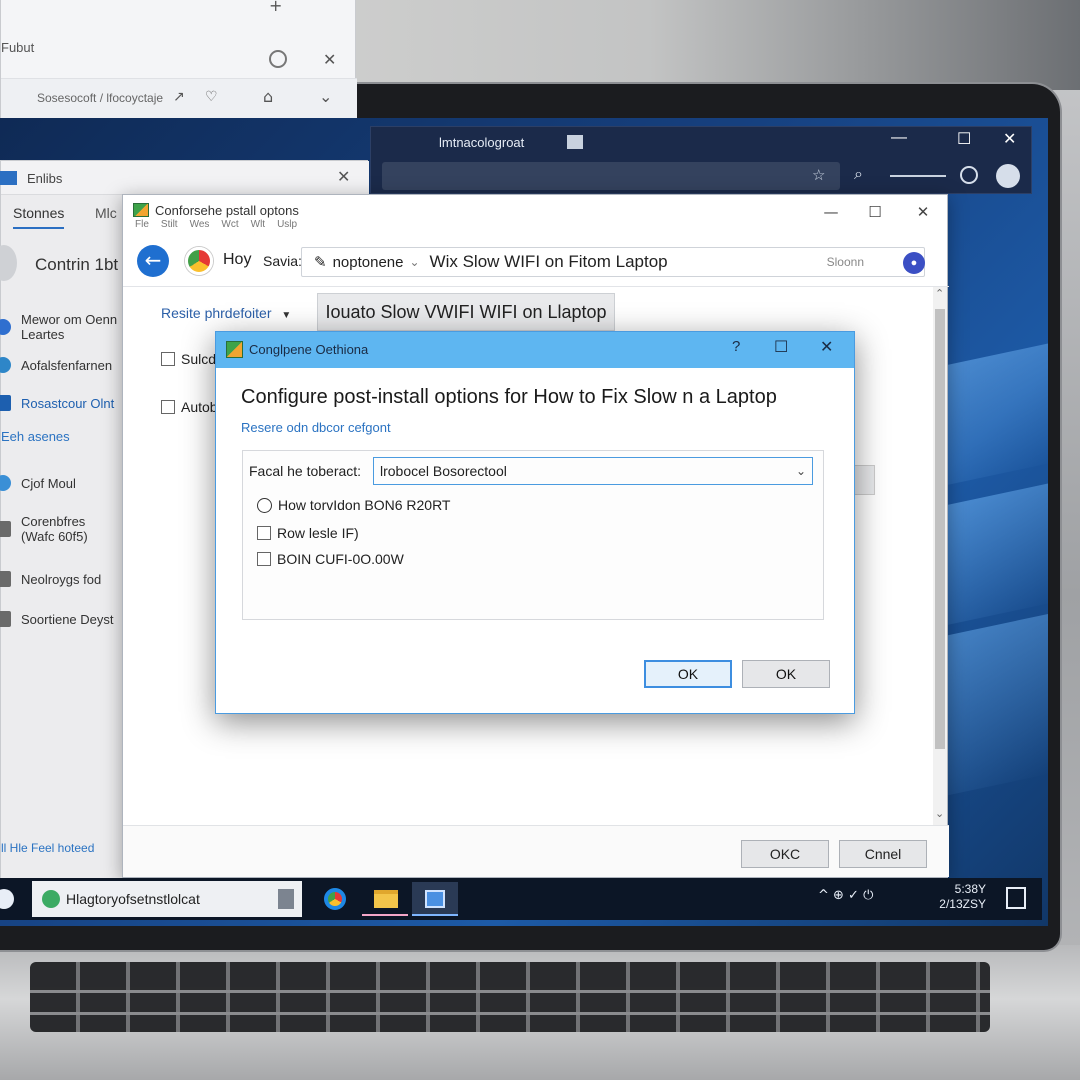 The height and width of the screenshot is (1080, 1080). Describe the element at coordinates (61, 483) in the screenshot. I see `sidebar-item: Cjof Moul` at that location.